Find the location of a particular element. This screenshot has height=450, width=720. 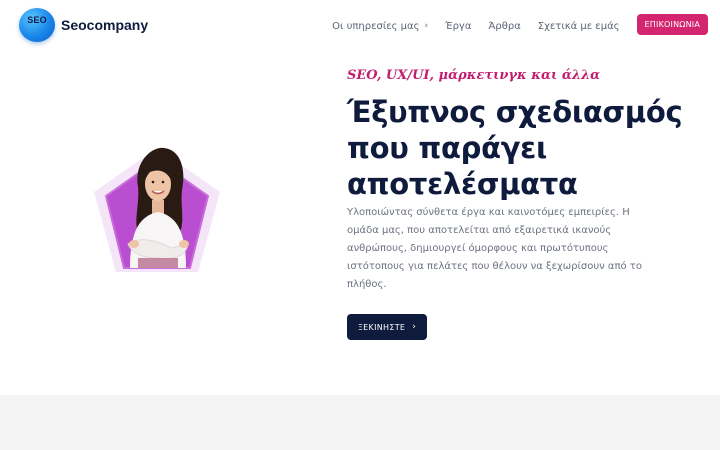

headline-line: Έξυπνος σχεδιασμός is located at coordinates (515, 112).